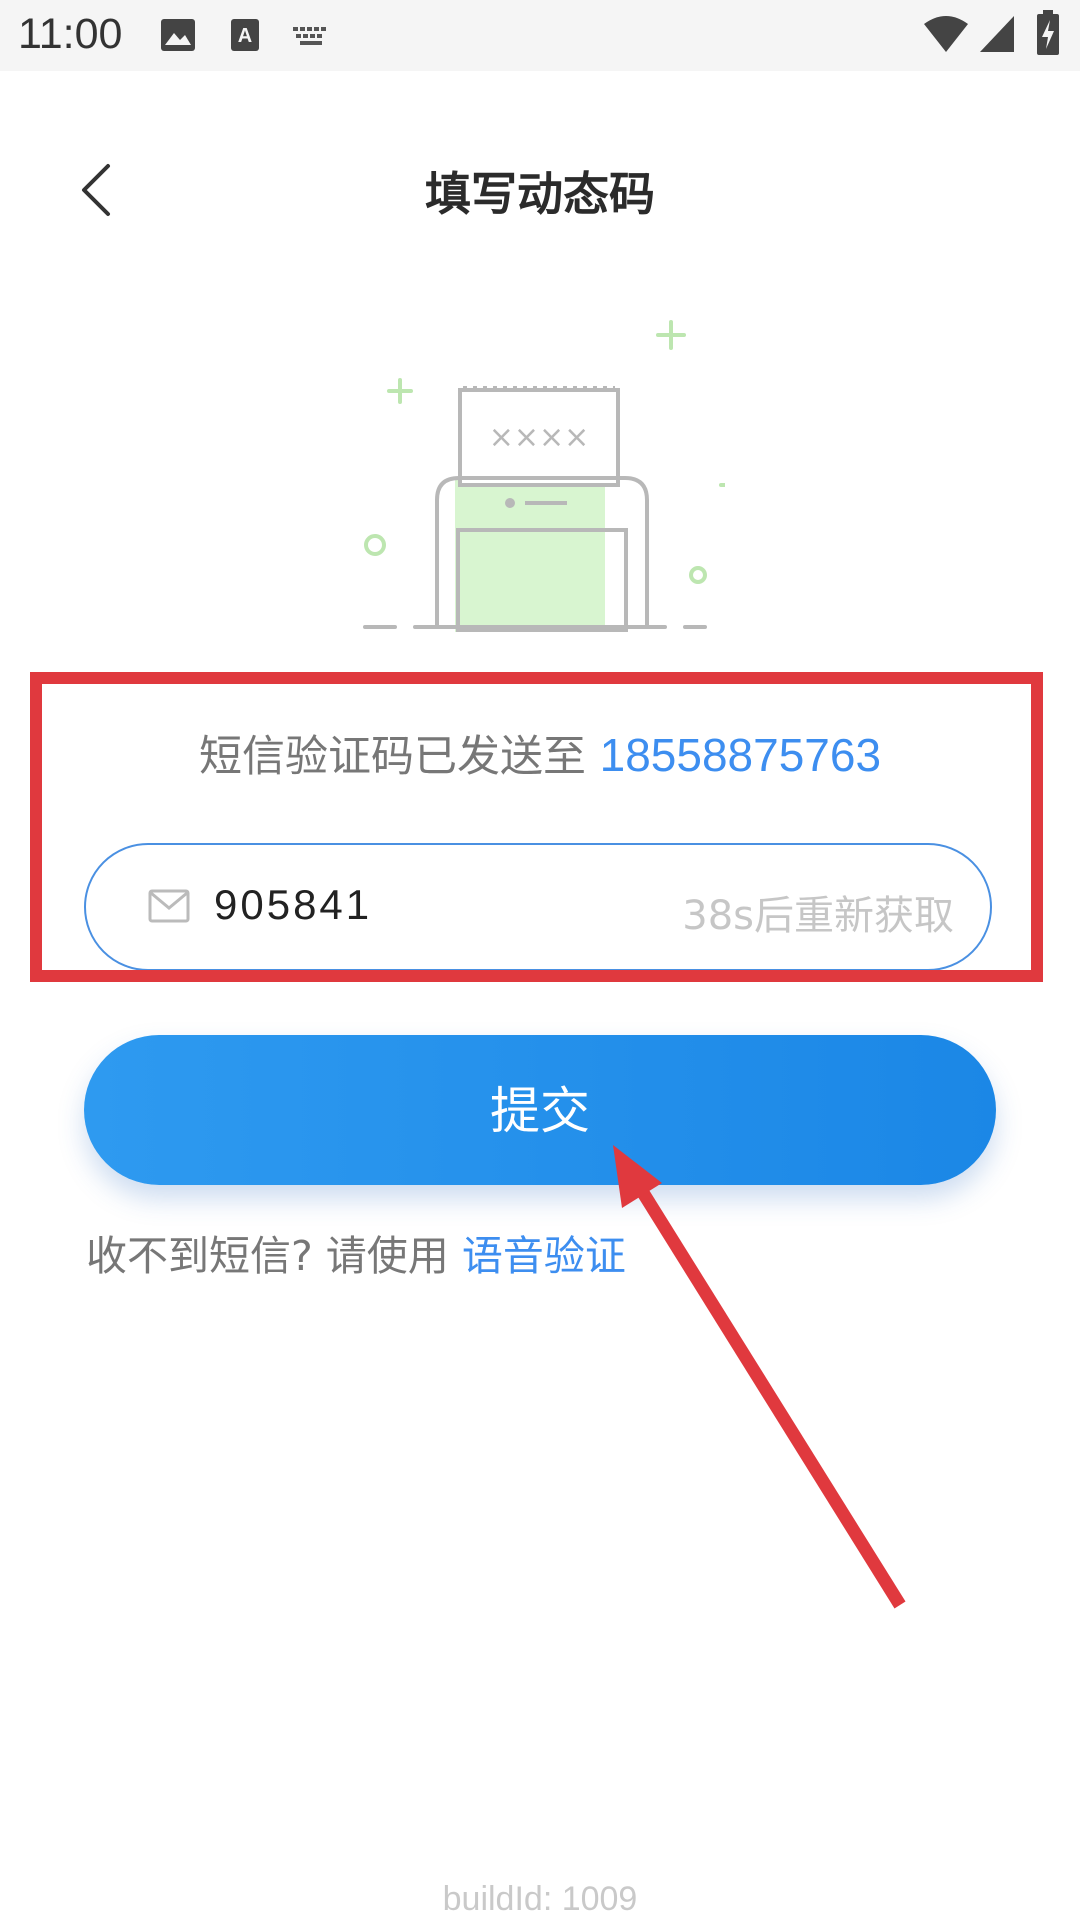  I want to click on text-a-icon: A, so click(245, 35).